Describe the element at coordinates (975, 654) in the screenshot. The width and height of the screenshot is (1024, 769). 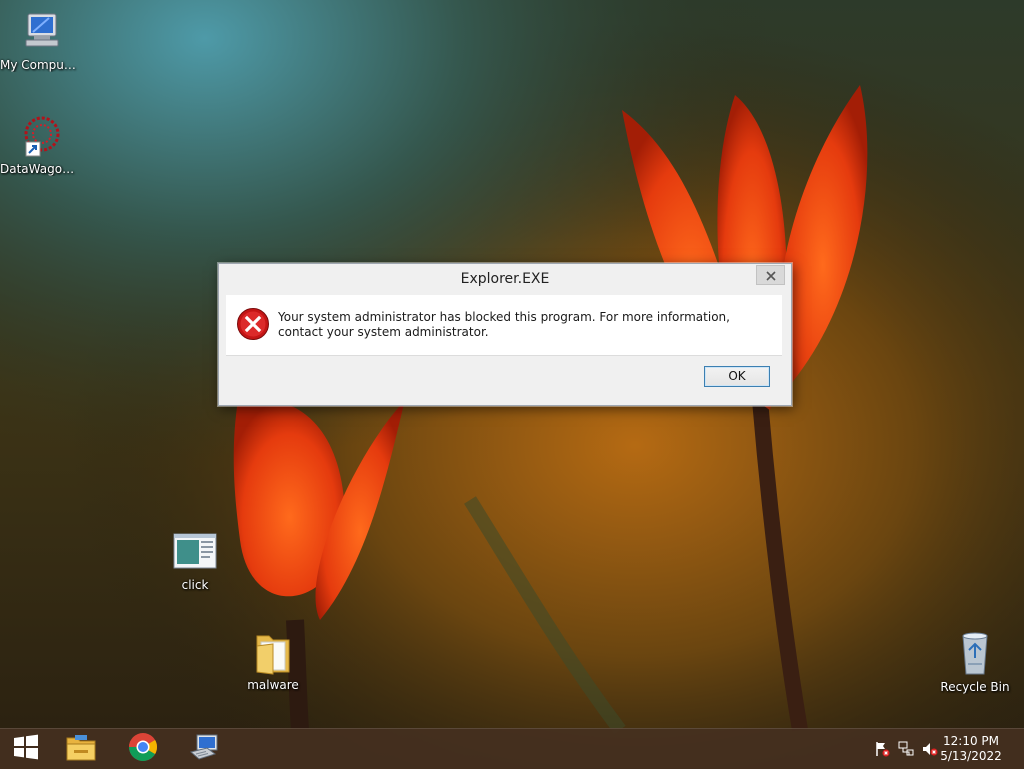
I see `recycle-bin-icon` at that location.